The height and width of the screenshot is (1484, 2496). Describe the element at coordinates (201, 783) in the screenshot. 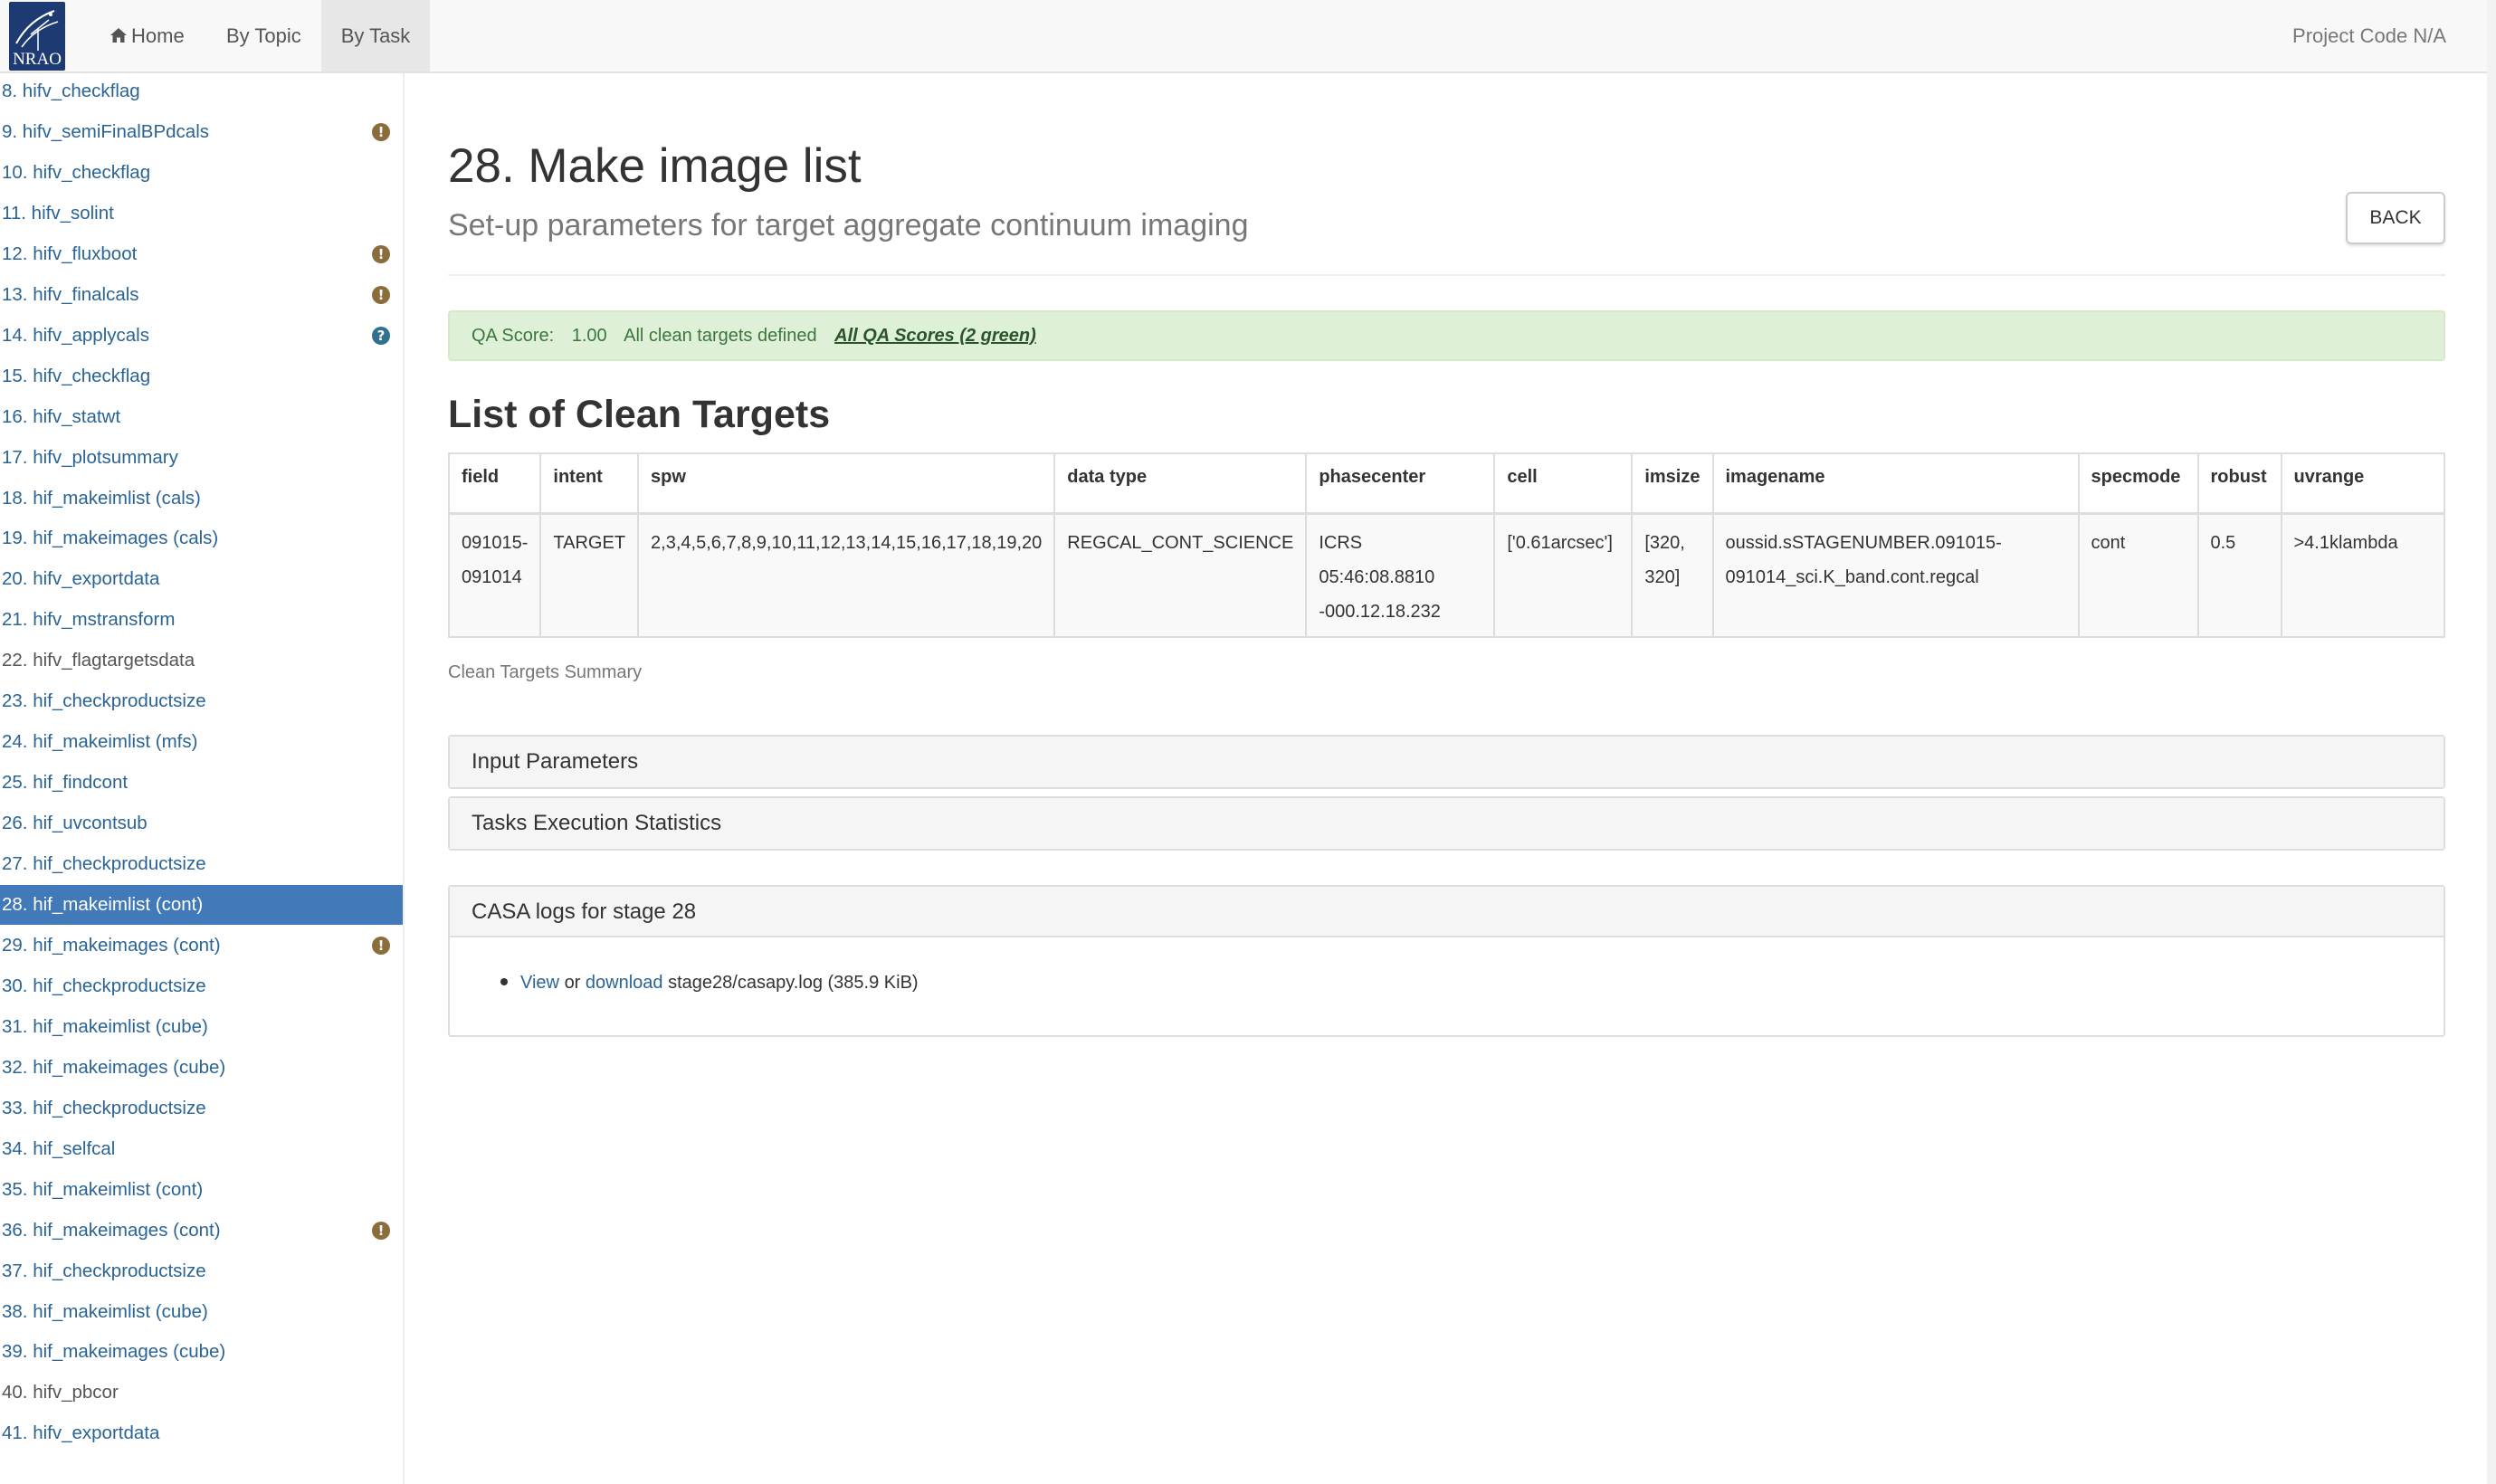

I see `sidebar-item: 25. hif_findcont` at that location.